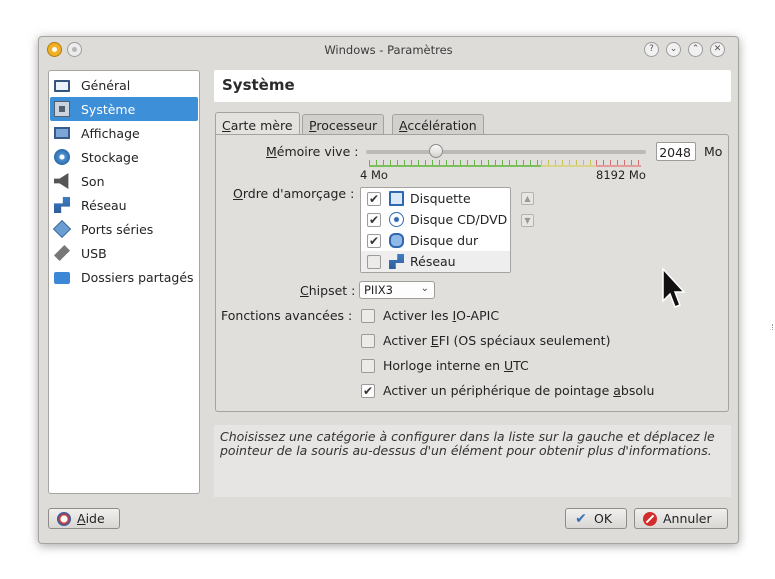 The width and height of the screenshot is (775, 579). Describe the element at coordinates (374, 261) in the screenshot. I see `boot-network-checkbox` at that location.